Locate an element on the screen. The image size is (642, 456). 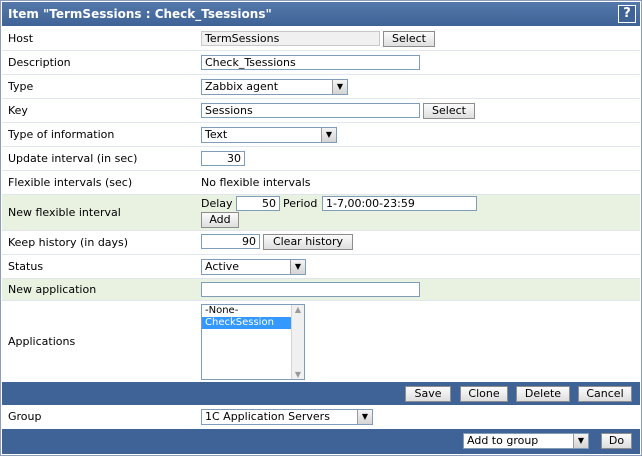
description-input: Check_Tsessions is located at coordinates (310, 62).